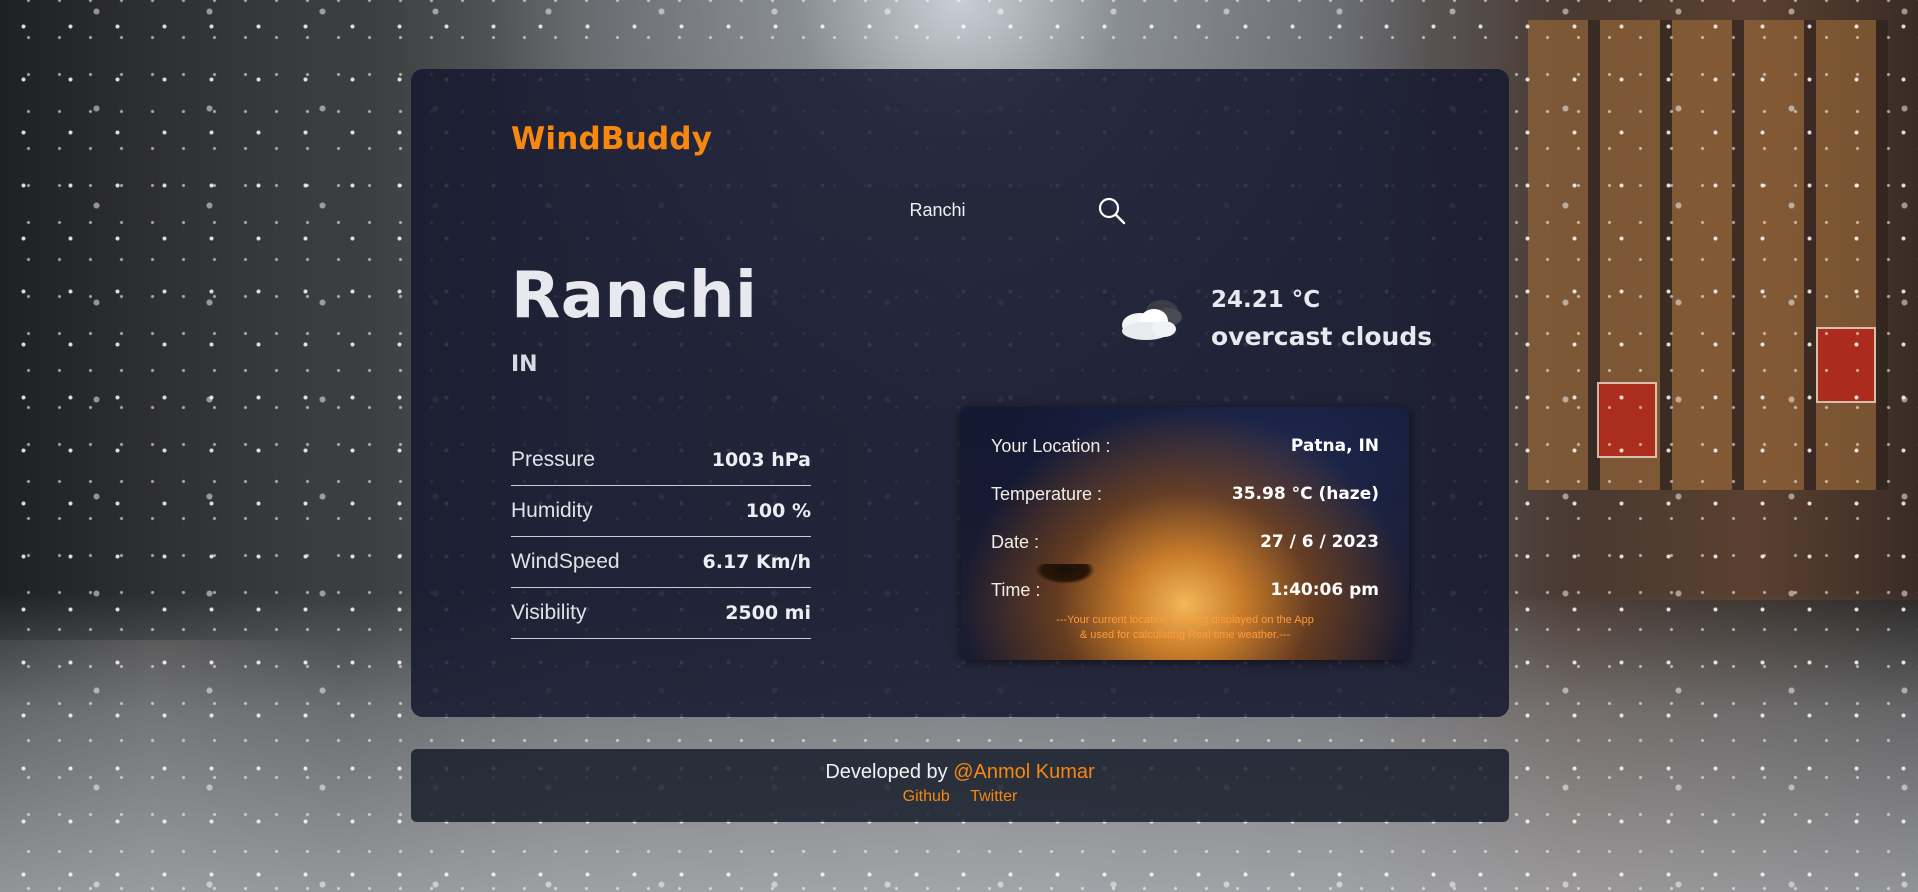 The height and width of the screenshot is (892, 1918). Describe the element at coordinates (778, 511) in the screenshot. I see `stat-value: 100 %` at that location.